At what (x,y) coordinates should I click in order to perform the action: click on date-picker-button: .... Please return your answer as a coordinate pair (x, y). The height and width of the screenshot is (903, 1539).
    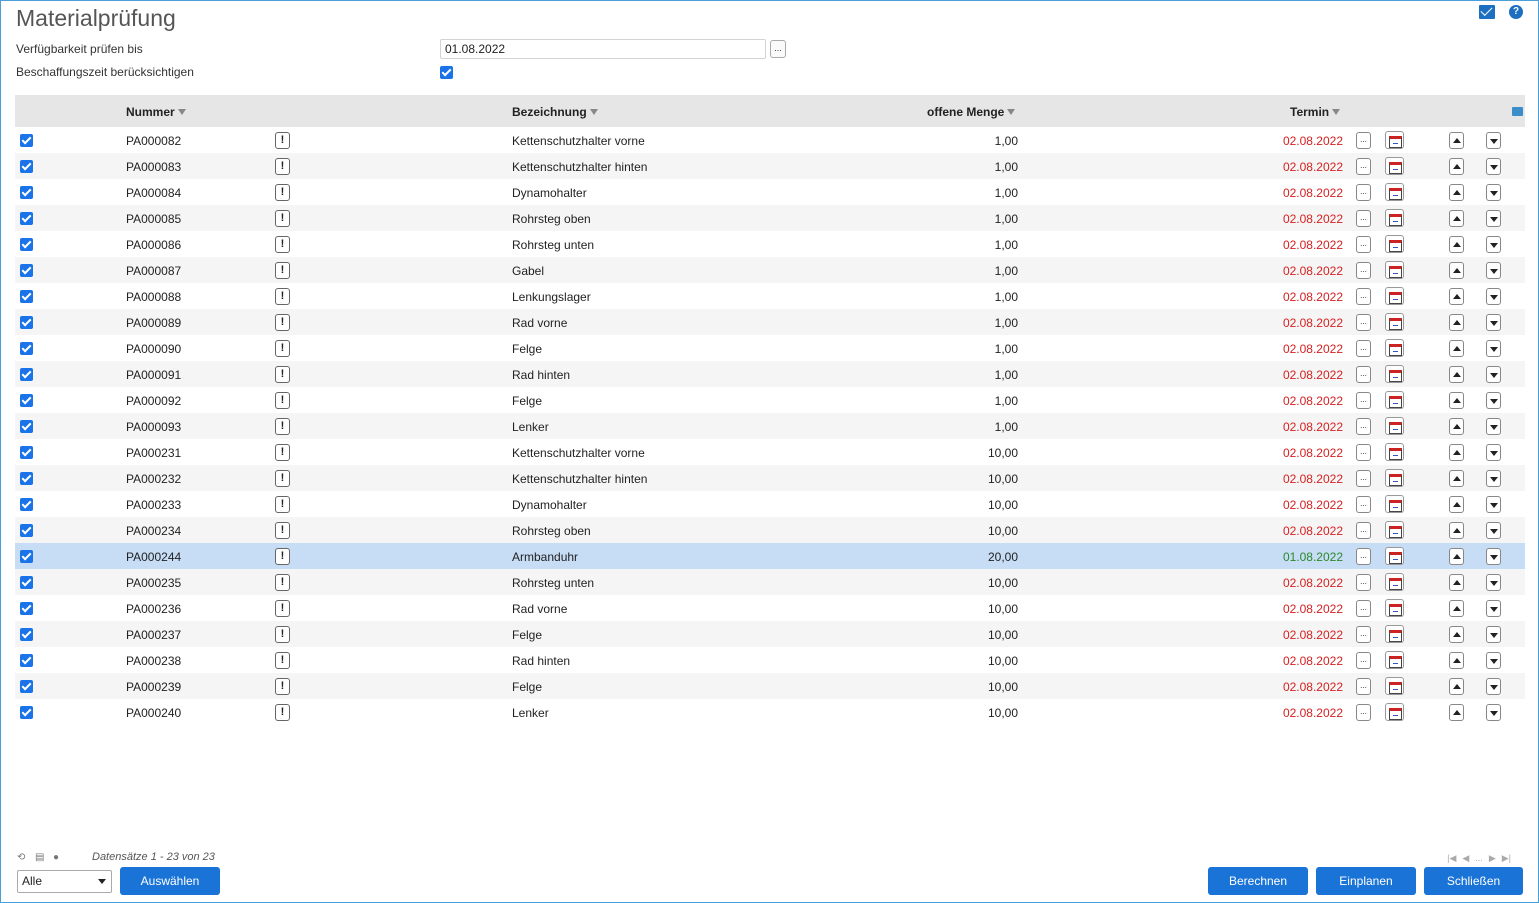
    Looking at the image, I should click on (778, 49).